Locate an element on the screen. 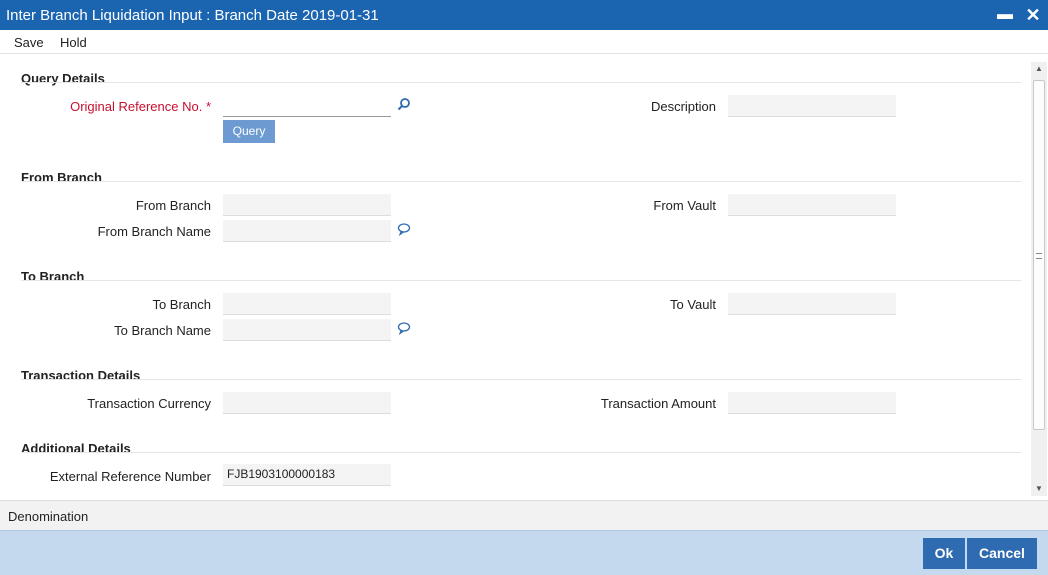 The image size is (1048, 575). original-reference-input is located at coordinates (307, 106).